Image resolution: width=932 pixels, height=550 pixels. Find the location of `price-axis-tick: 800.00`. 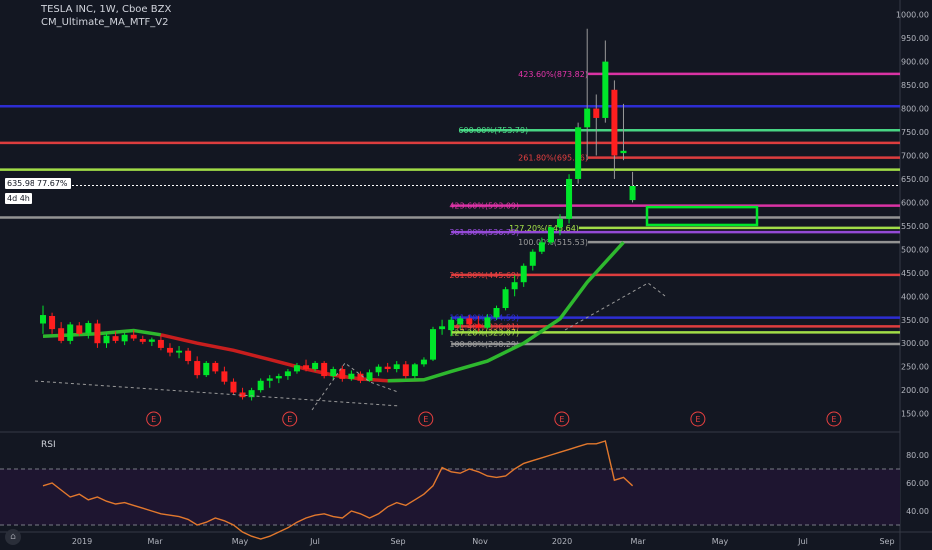

price-axis-tick: 800.00 is located at coordinates (915, 109).